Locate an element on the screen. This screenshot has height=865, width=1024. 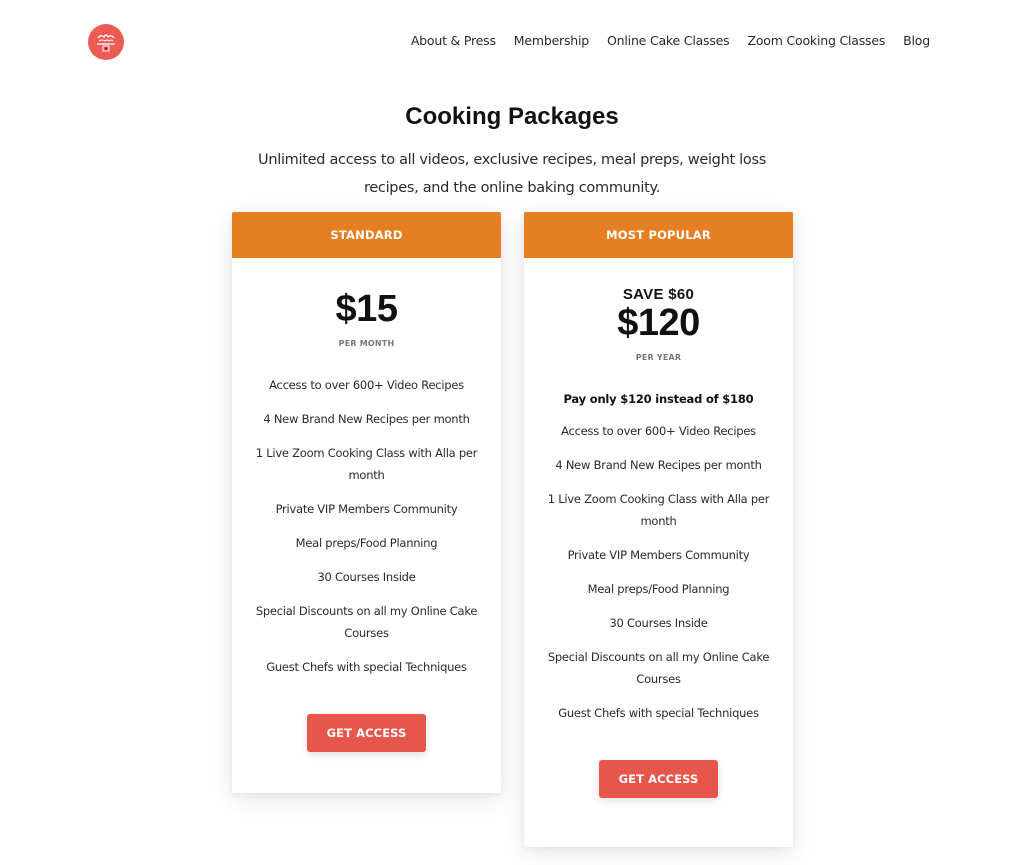
get-access-button-popular: GET ACCESS is located at coordinates (658, 779).